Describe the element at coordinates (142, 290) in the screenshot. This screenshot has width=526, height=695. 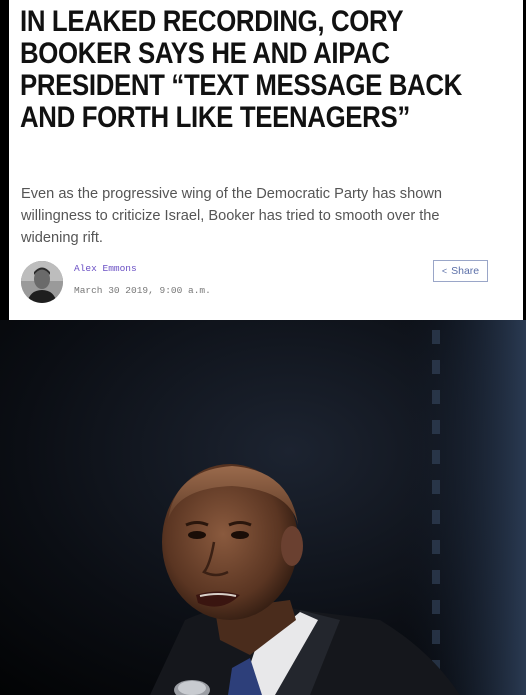
I see `publish-date: March 30 2019, 9:00 a.m.` at that location.